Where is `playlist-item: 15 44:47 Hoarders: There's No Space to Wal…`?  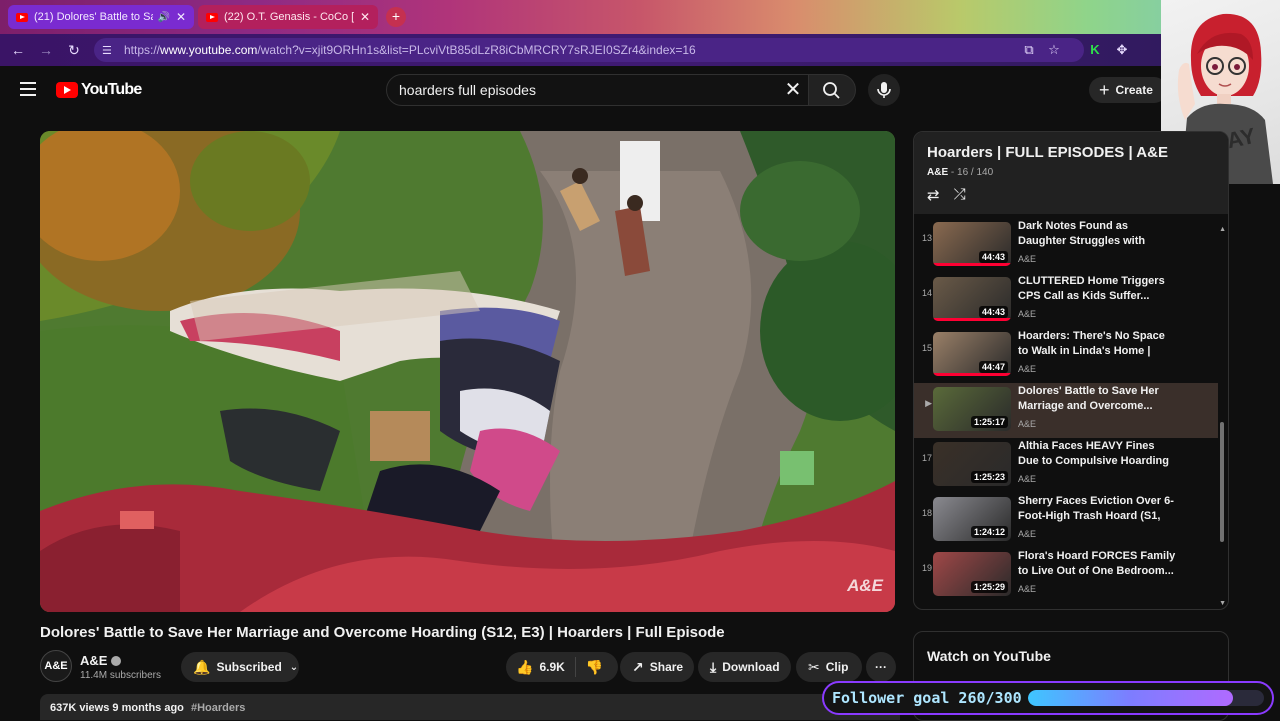 playlist-item: 15 44:47 Hoarders: There's No Space to Wal… is located at coordinates (1066, 355).